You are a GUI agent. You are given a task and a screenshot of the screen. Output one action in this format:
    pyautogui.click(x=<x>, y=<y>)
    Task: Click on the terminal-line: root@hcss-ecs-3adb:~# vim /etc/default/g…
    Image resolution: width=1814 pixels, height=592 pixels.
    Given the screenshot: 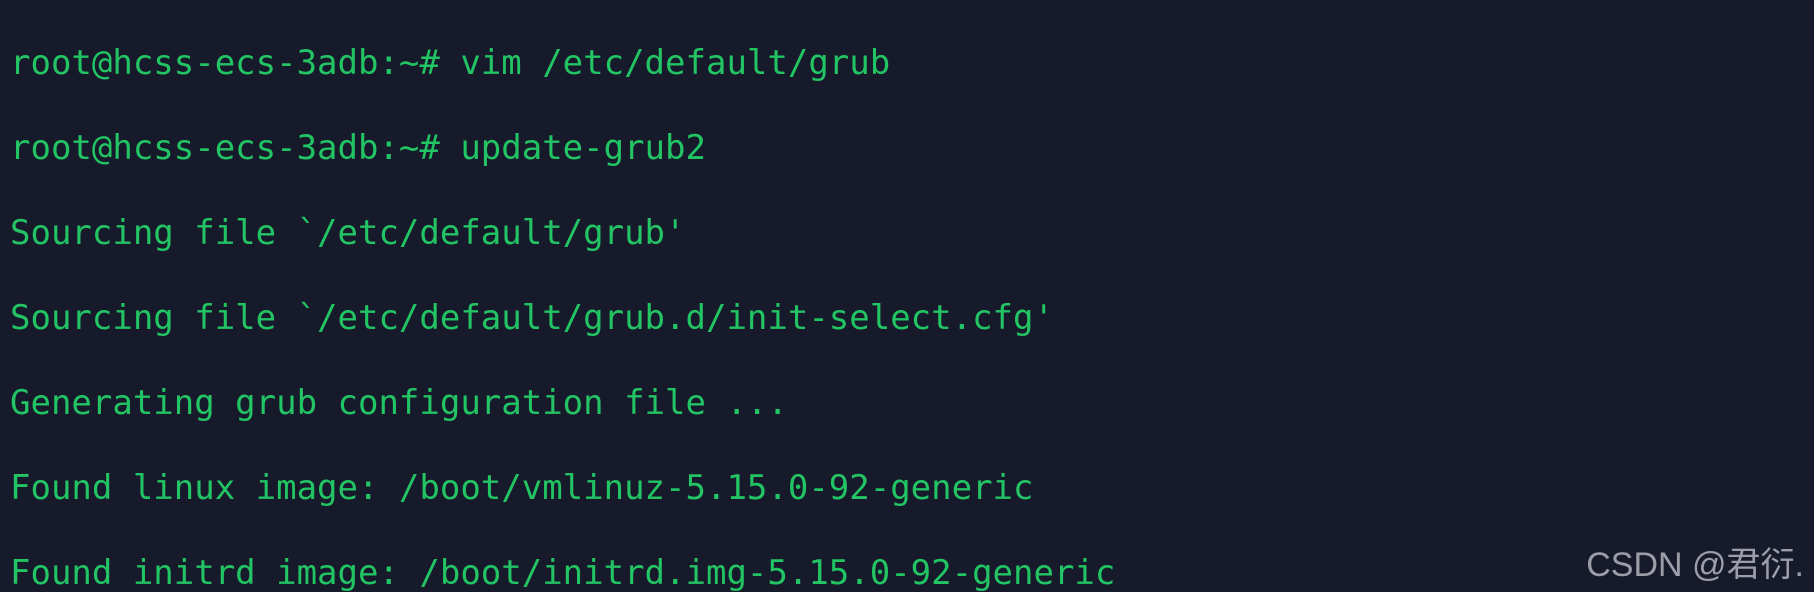 What is the action you would take?
    pyautogui.click(x=450, y=63)
    